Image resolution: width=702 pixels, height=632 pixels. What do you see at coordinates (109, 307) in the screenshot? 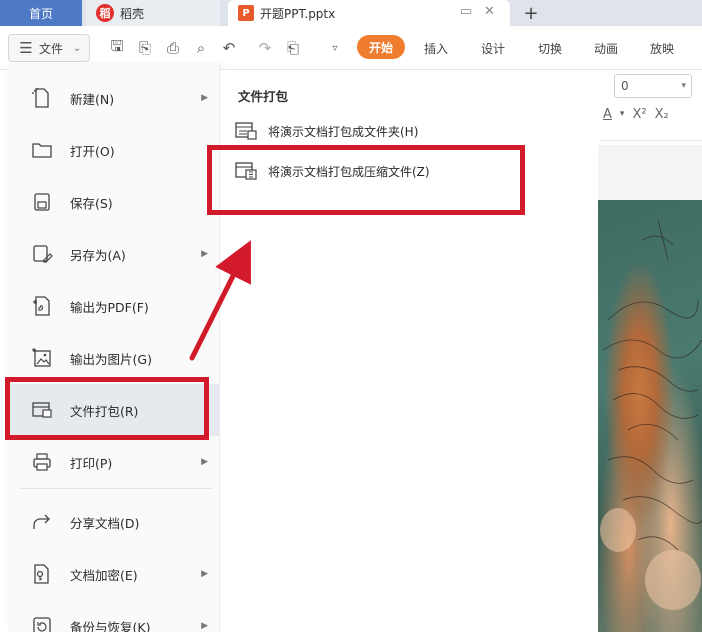
I see `file-menu-item-label: 输出为PDF(F)` at bounding box center [109, 307].